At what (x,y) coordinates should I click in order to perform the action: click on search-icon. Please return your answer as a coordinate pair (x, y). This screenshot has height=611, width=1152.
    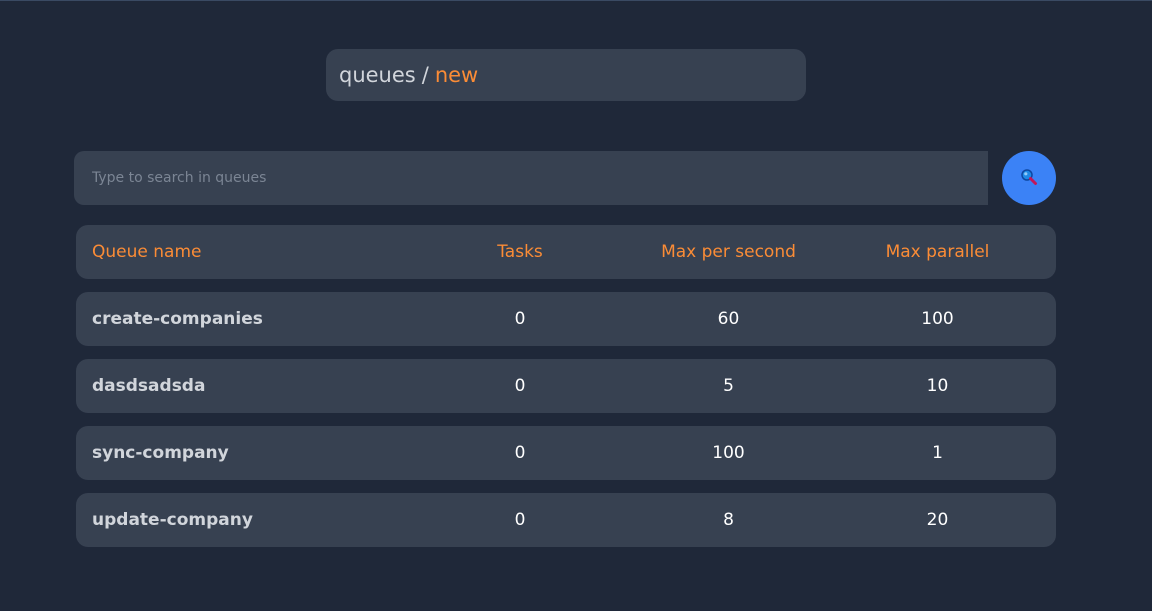
    Looking at the image, I should click on (1029, 178).